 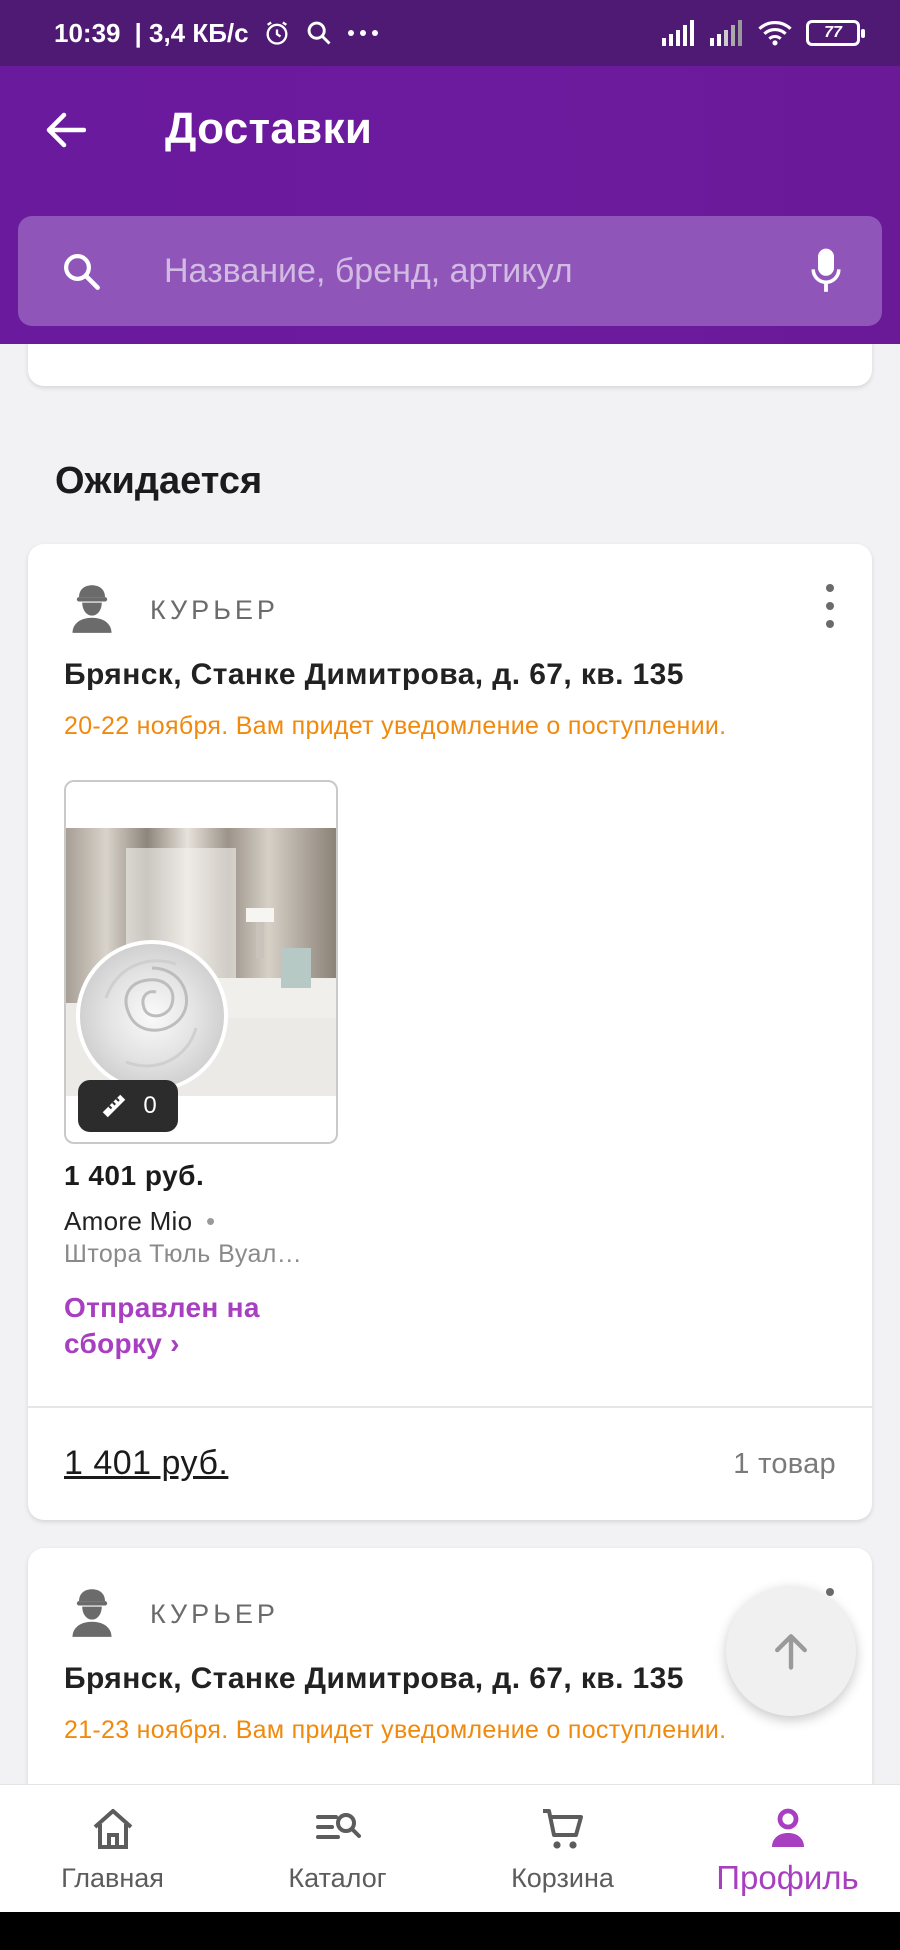 What do you see at coordinates (450, 33) in the screenshot?
I see `status-bar: 10:39 | 3,4 КБ/с 77` at bounding box center [450, 33].